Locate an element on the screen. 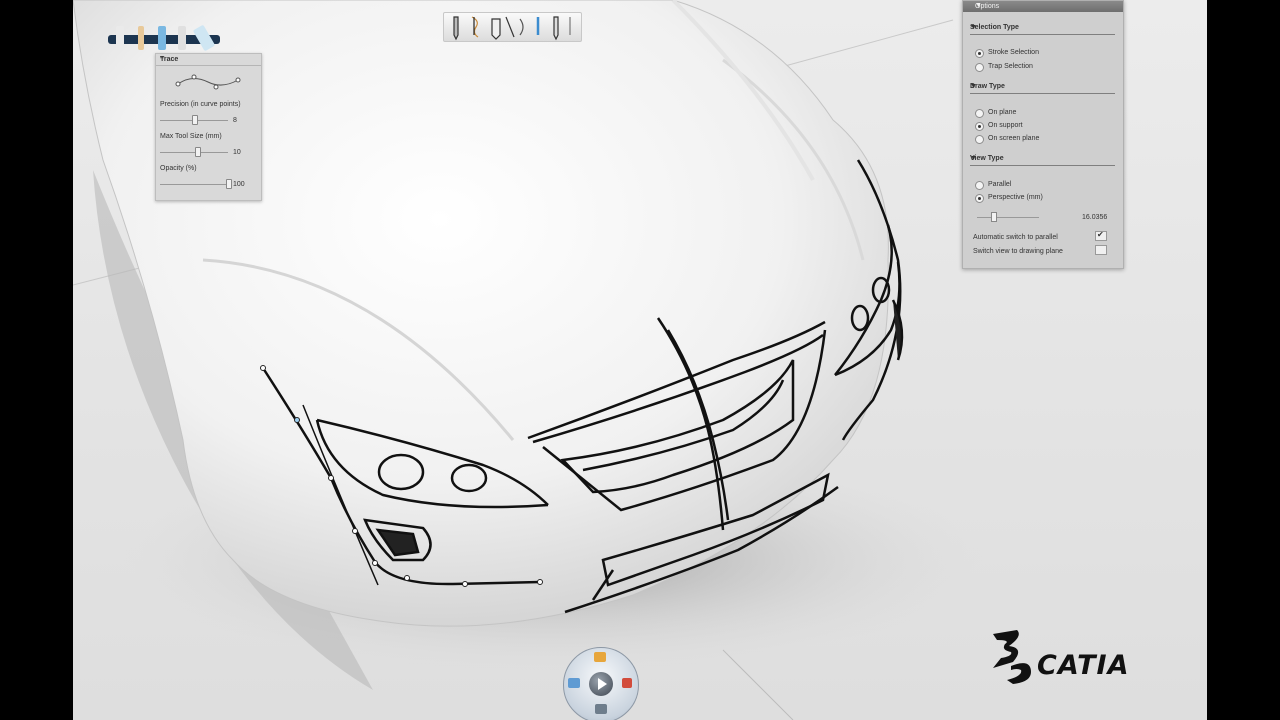 The image size is (1280, 720). perspective-slider is located at coordinates (1008, 217).